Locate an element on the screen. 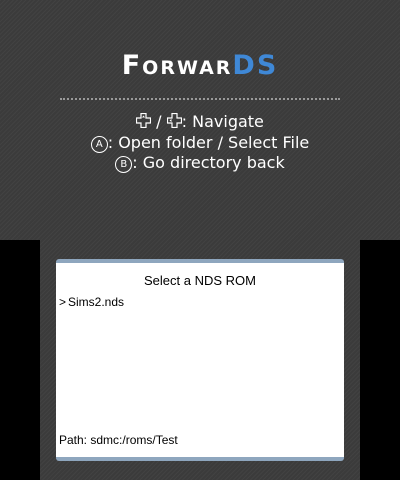 This screenshot has height=480, width=400. help-go-back: B: Go directory back is located at coordinates (200, 163).